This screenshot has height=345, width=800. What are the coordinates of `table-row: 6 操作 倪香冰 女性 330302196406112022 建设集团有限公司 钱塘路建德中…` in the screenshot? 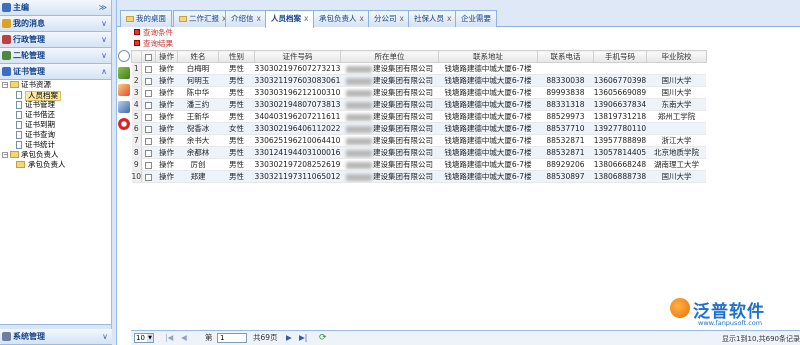 It's located at (419, 128).